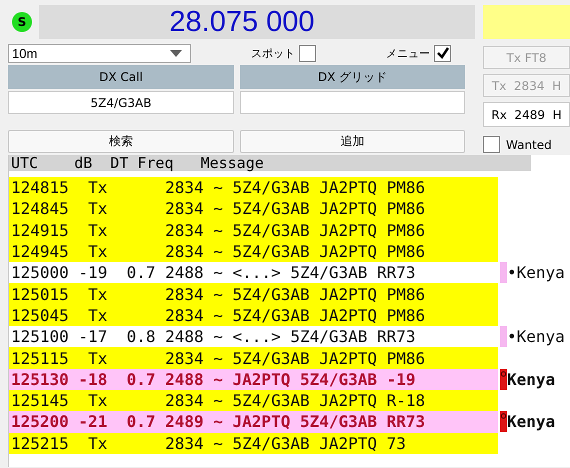 The width and height of the screenshot is (570, 468). Describe the element at coordinates (82, 163) in the screenshot. I see `column-header: dB` at that location.